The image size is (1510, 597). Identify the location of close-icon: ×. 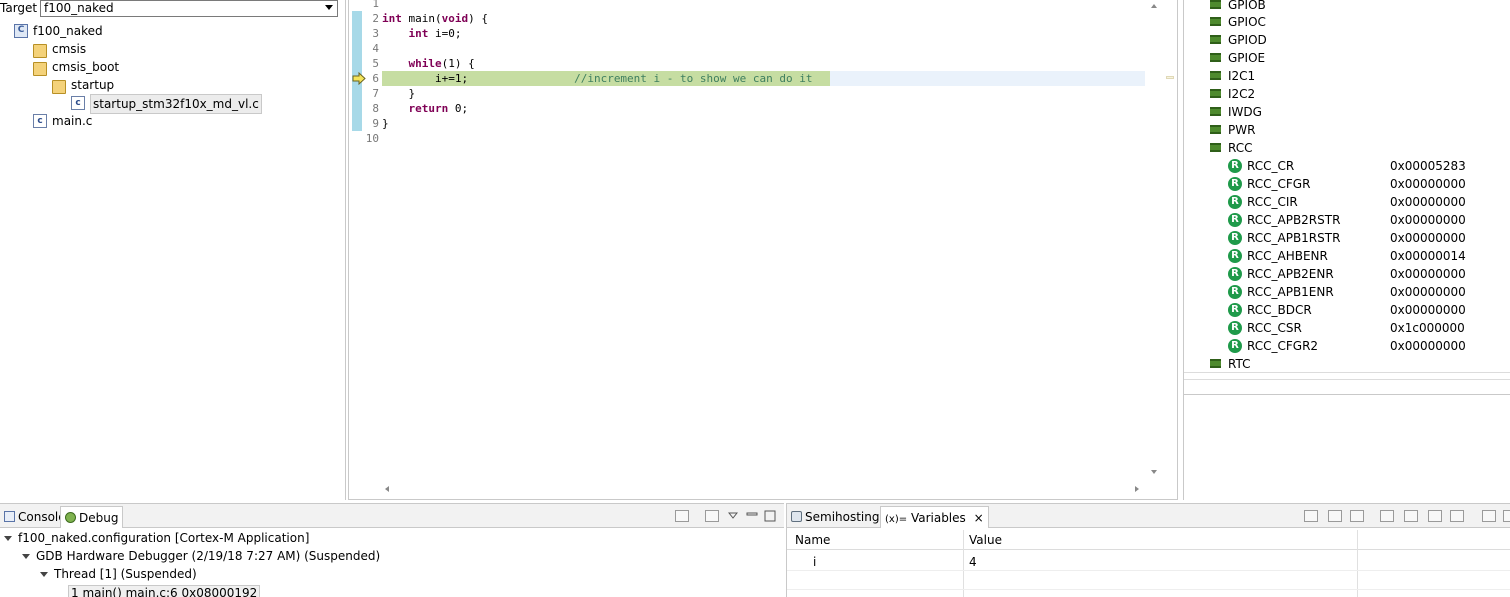
(979, 518).